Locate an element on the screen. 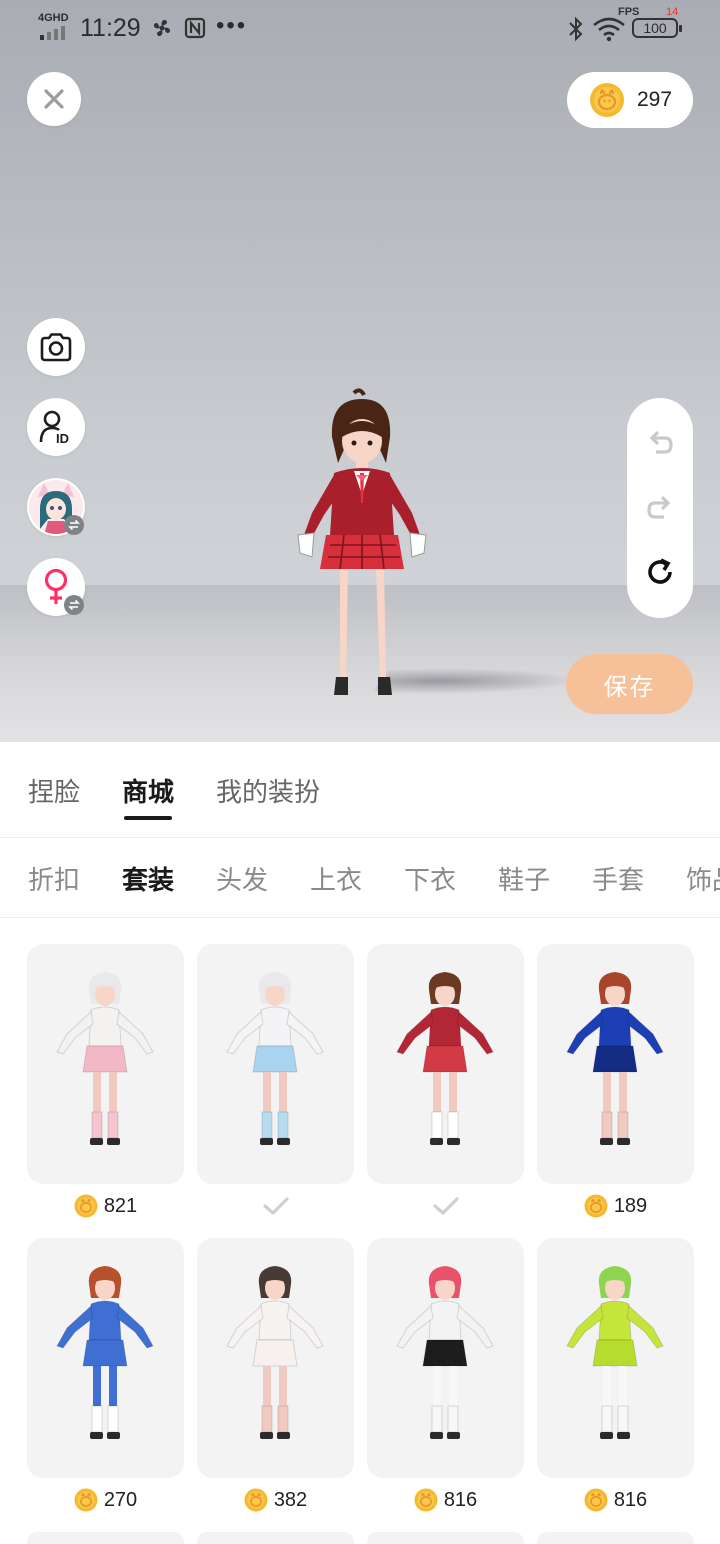 Image resolution: width=720 pixels, height=1544 pixels. outfit-price: 821 is located at coordinates (105, 1206).